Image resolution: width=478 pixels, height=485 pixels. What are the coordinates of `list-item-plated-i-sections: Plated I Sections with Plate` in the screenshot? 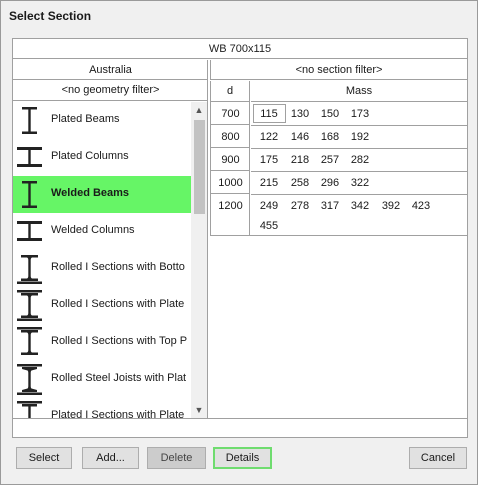 It's located at (102, 408).